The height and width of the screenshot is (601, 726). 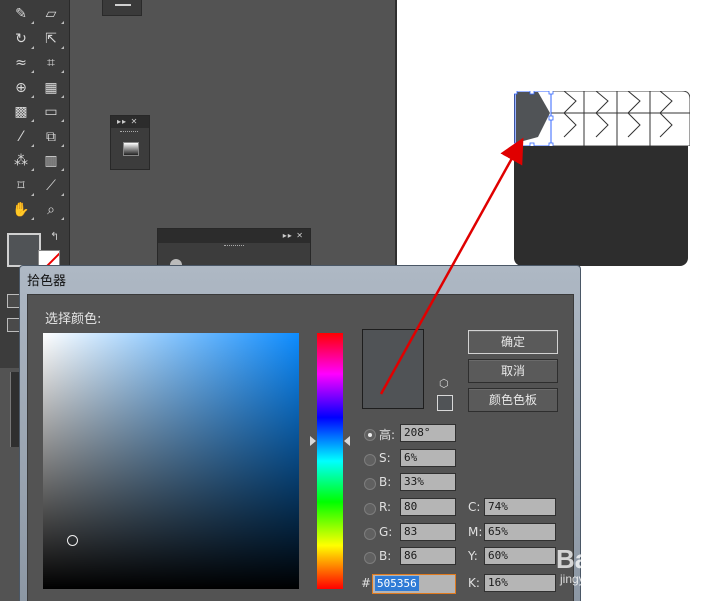 What do you see at coordinates (428, 556) in the screenshot?
I see `blue-input: 86` at bounding box center [428, 556].